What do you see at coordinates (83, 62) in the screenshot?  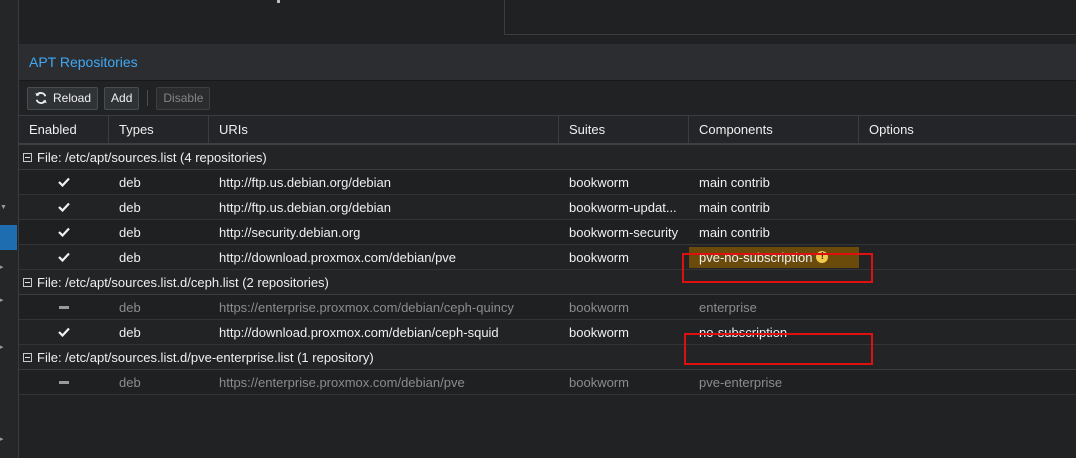 I see `panel-title: APT Repositories` at bounding box center [83, 62].